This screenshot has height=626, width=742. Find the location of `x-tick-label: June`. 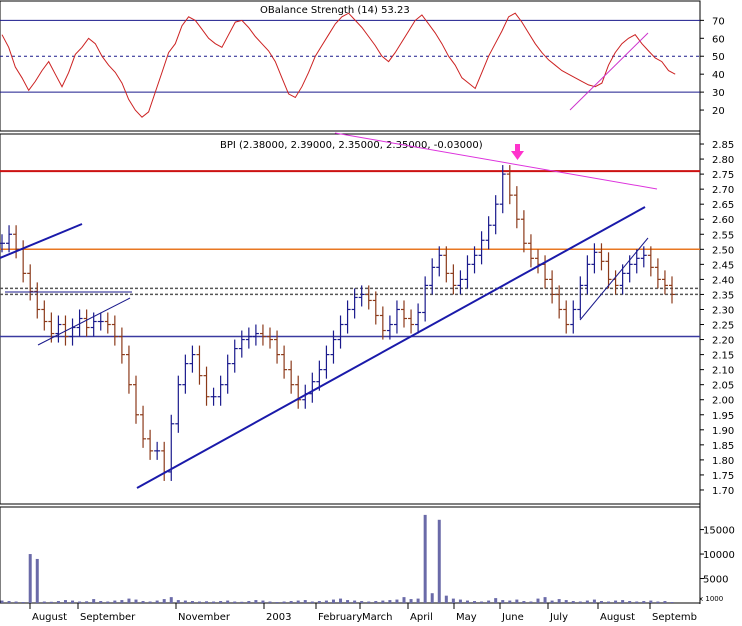

x-tick-label: June is located at coordinates (512, 617).